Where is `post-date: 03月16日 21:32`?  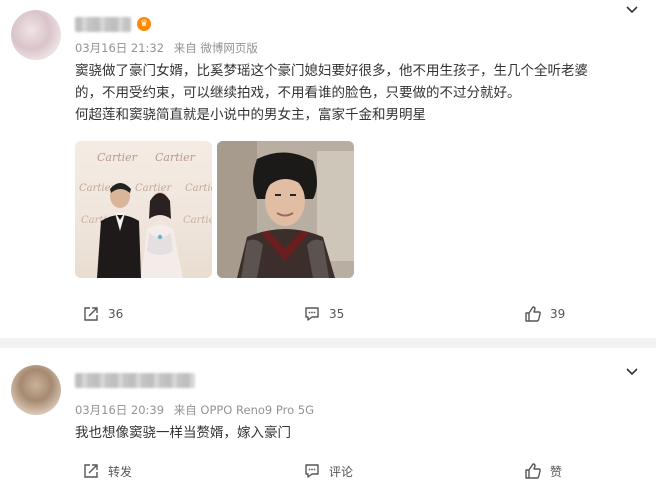 post-date: 03月16日 21:32 is located at coordinates (119, 48).